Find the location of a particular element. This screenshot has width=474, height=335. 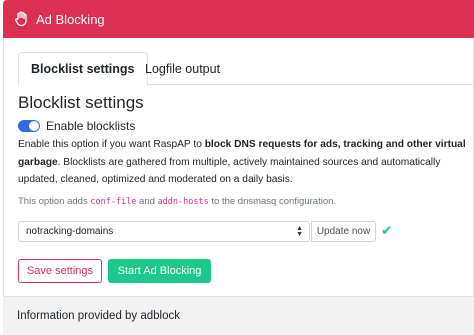

note-middle: and is located at coordinates (147, 201).